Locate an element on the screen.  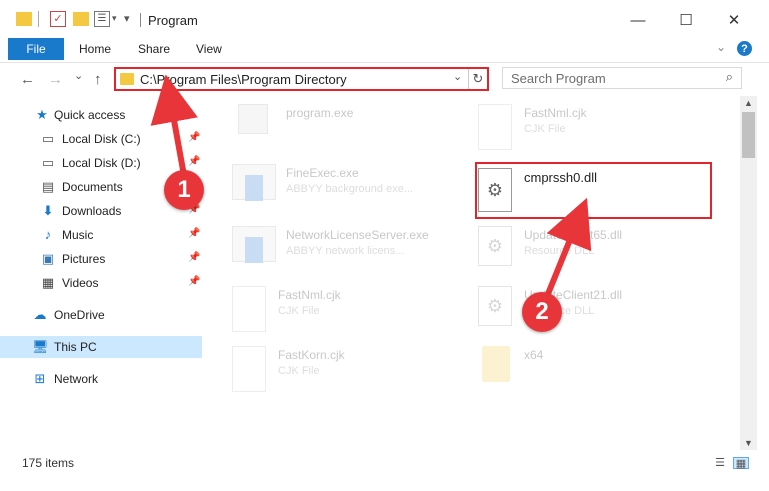
sidebar-item-local-disk-d: ▭ Local Disk (D:) 📌 is located at coordinates (101, 163).